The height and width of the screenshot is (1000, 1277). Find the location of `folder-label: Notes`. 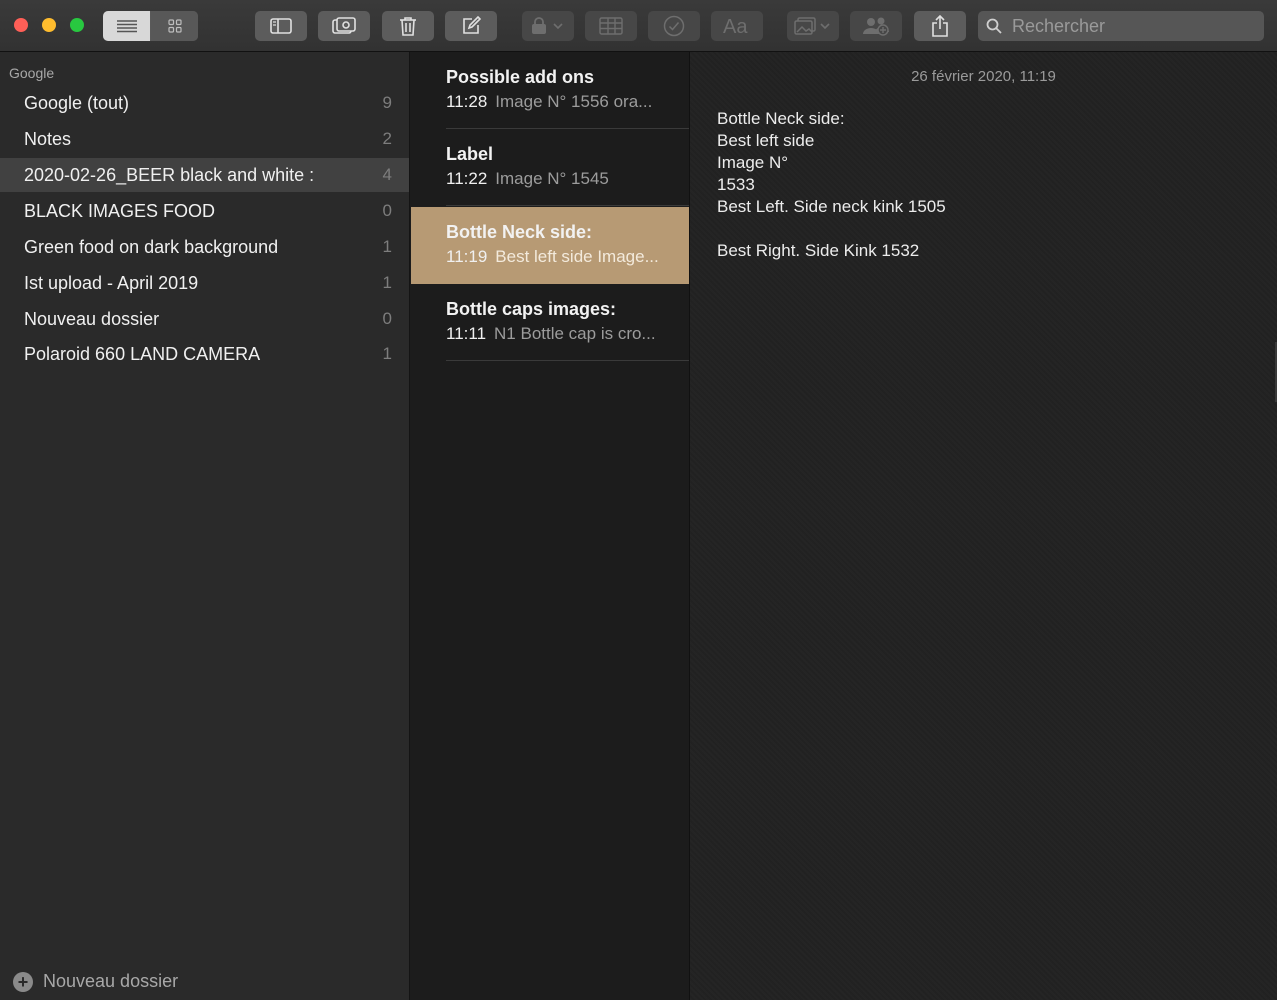

folder-label: Notes is located at coordinates (48, 138).